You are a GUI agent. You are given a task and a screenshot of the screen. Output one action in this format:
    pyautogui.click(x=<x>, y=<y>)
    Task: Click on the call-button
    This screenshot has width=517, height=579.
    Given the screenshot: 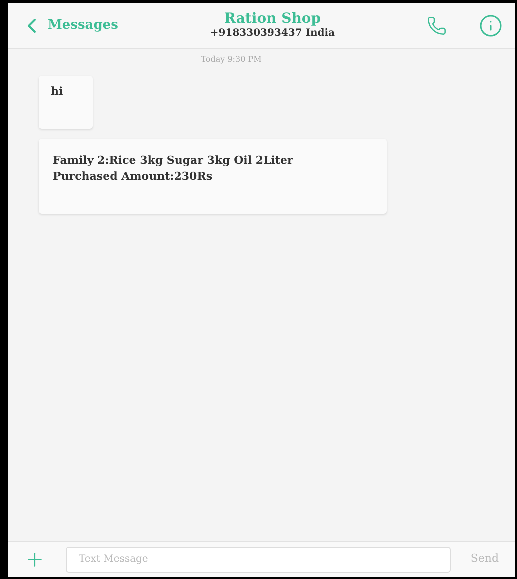 What is the action you would take?
    pyautogui.click(x=437, y=26)
    